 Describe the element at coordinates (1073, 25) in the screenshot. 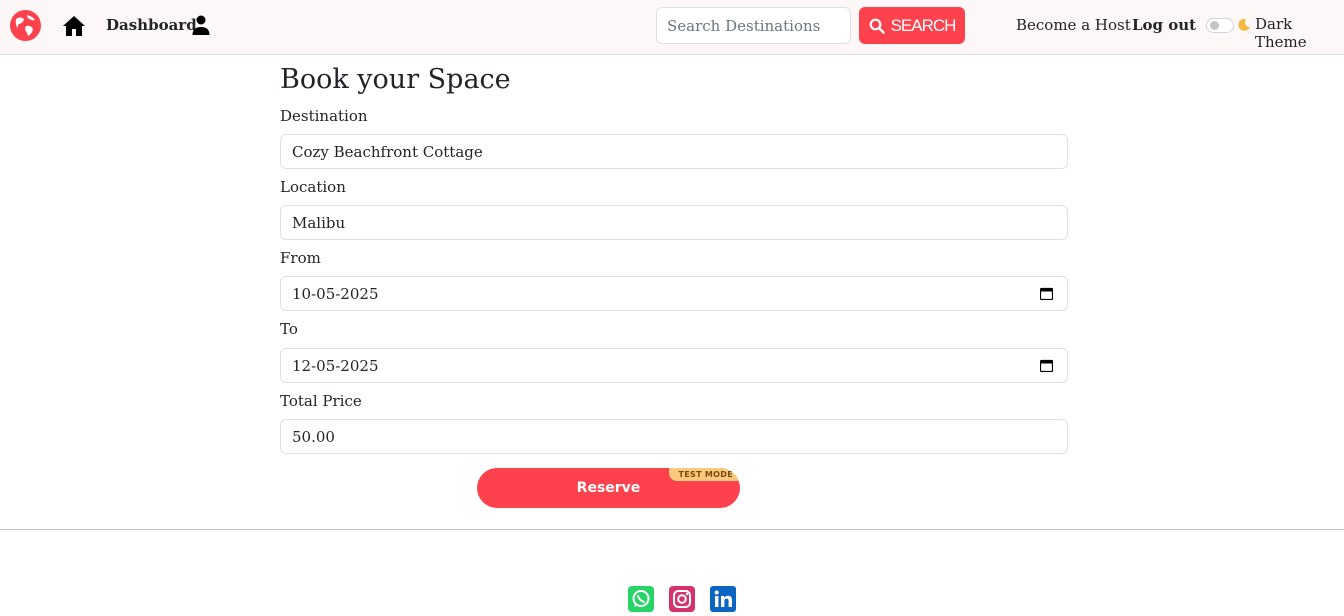

I see `become-host-link: Become a Host` at that location.